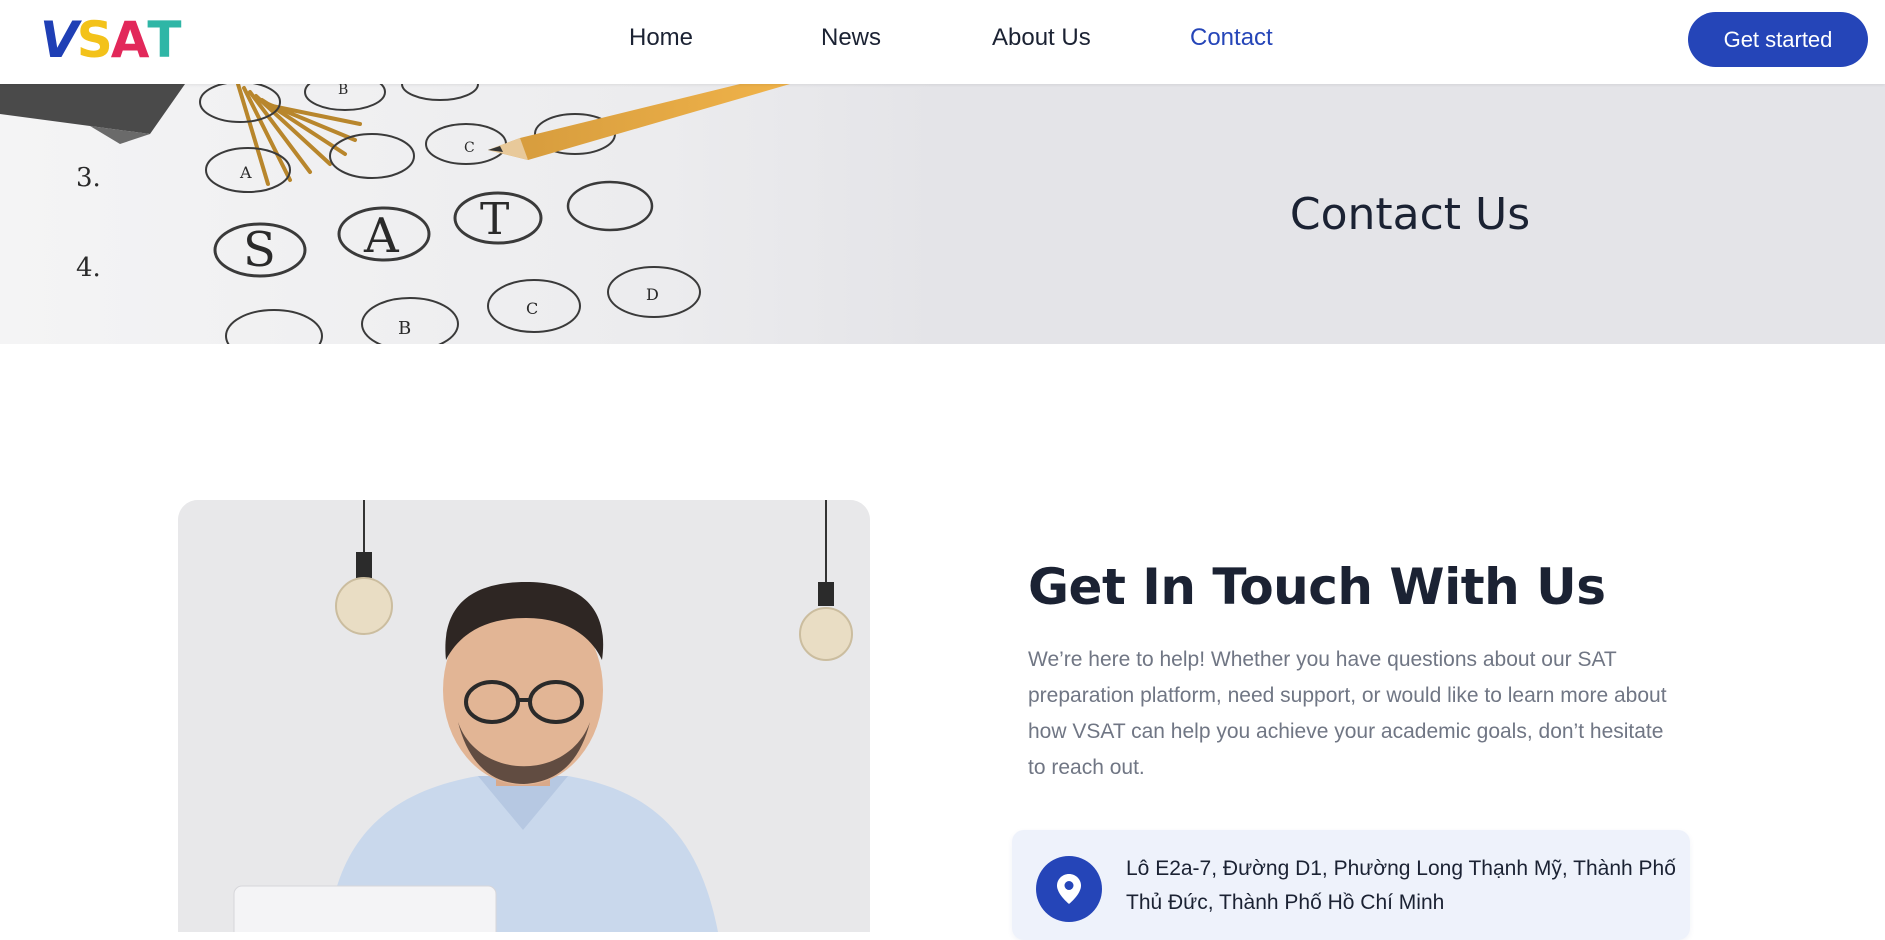  I want to click on logo-letter-t: T, so click(164, 40).